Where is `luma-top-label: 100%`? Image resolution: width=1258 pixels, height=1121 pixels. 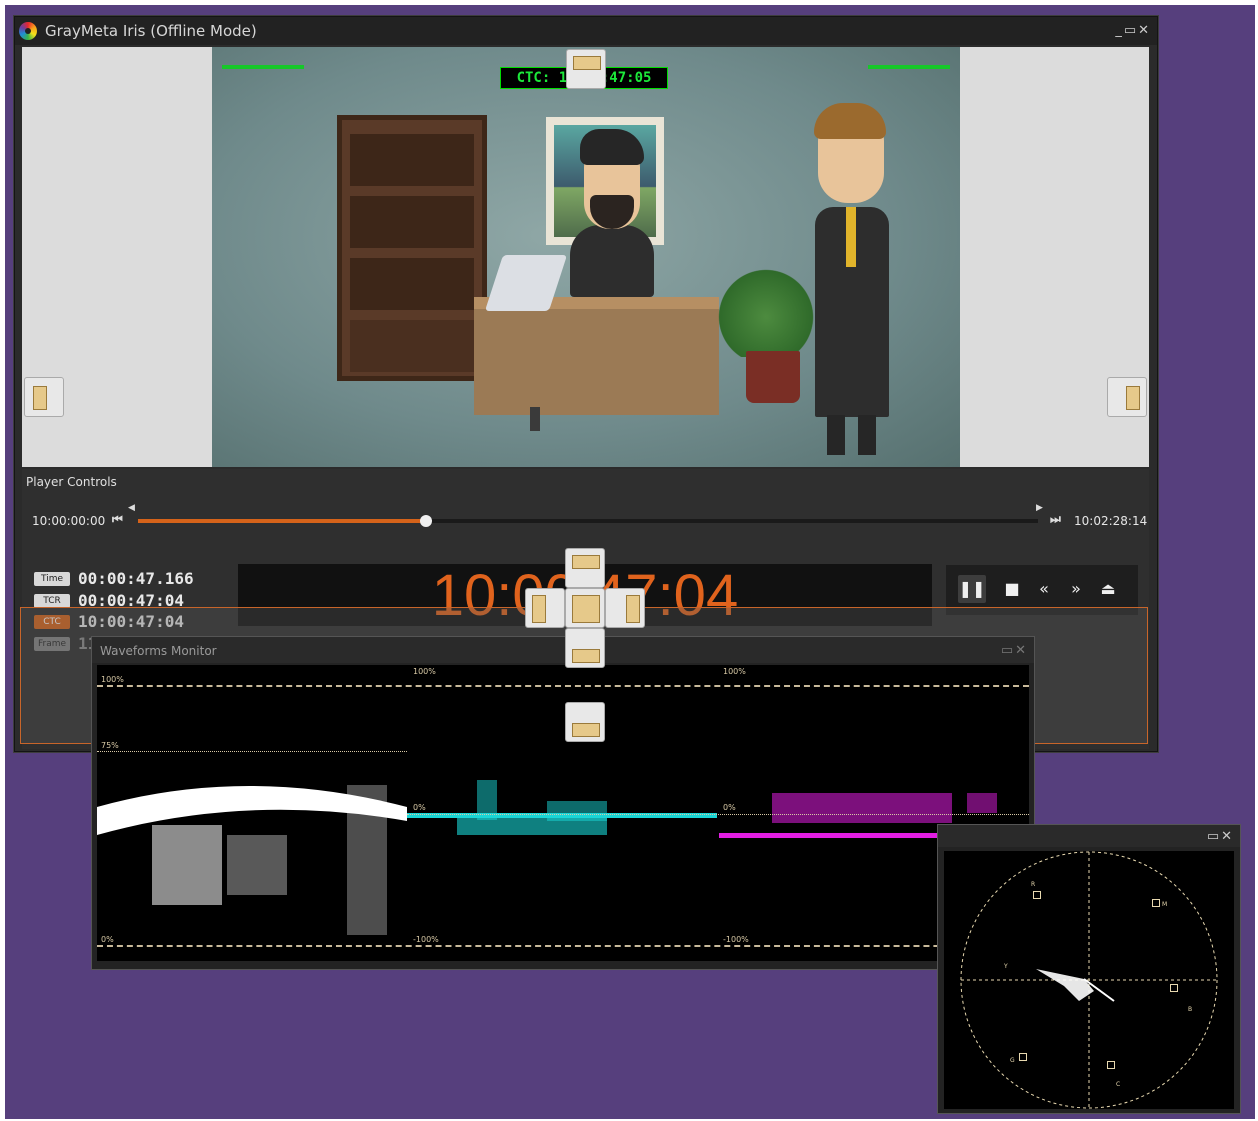
luma-top-label: 100% is located at coordinates (112, 679).